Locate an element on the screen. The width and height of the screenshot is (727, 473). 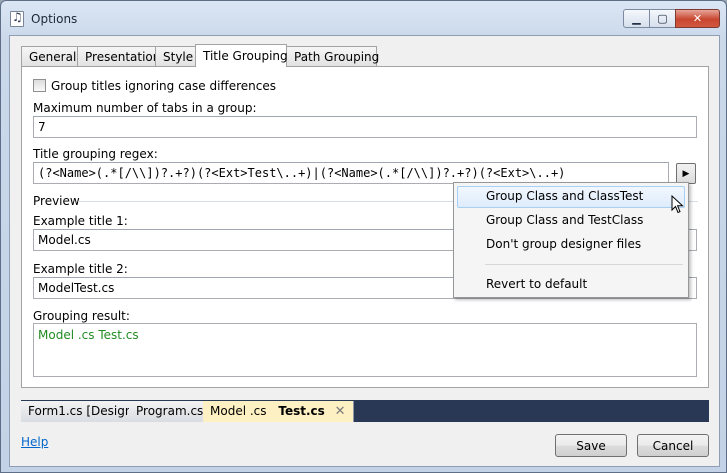
max-tabs-label: Maximum number of tabs in a group: is located at coordinates (145, 108).